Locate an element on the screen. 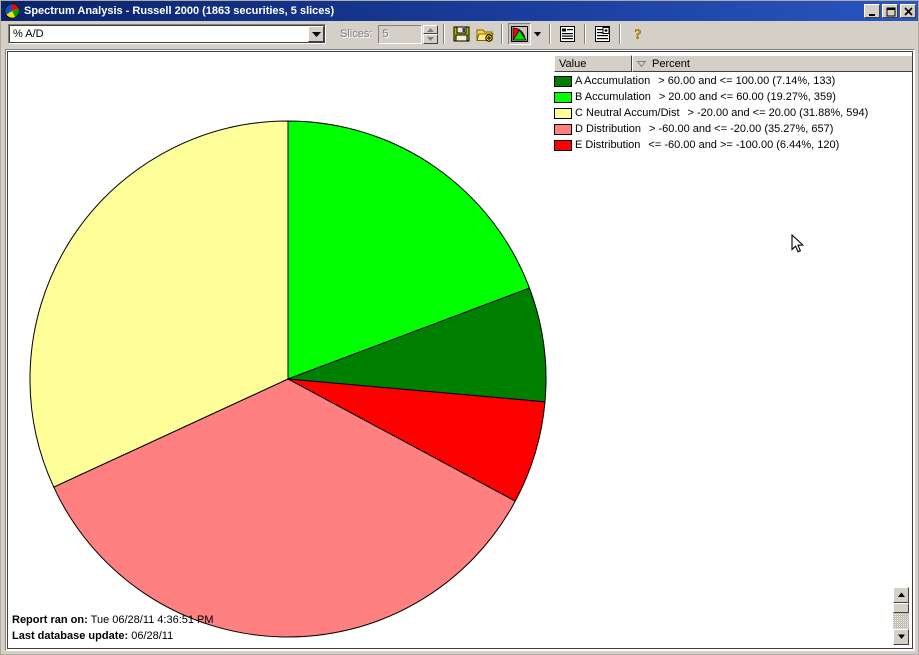 This screenshot has width=919, height=655. legend-item-label: A Accumulation is located at coordinates (613, 81).